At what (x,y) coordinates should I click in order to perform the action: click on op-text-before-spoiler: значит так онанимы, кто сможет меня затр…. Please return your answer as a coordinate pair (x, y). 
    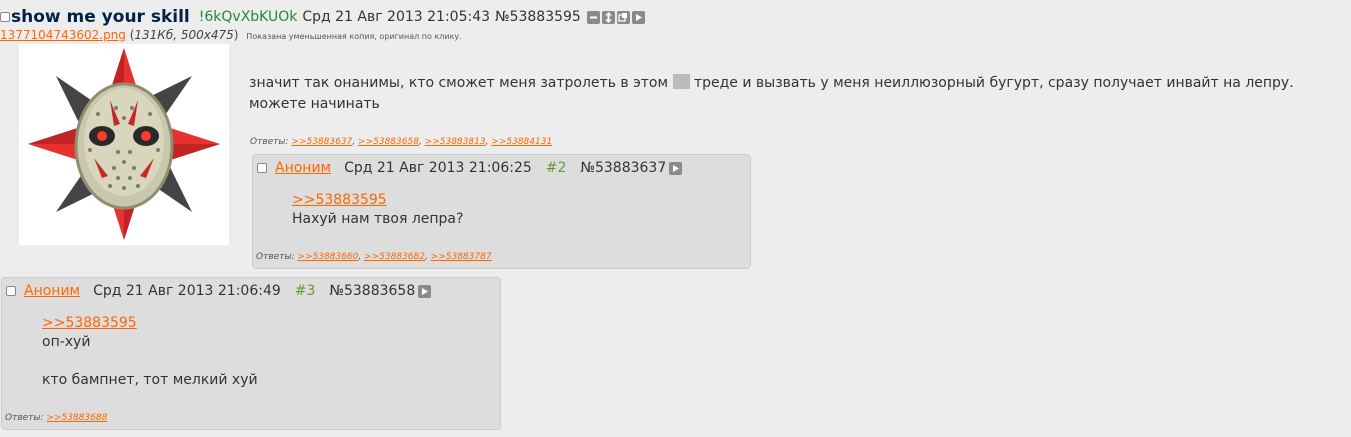
    Looking at the image, I should click on (461, 83).